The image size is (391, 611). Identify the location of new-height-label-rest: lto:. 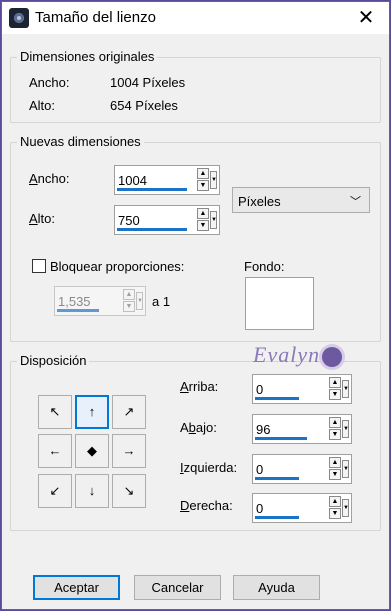
(46, 218).